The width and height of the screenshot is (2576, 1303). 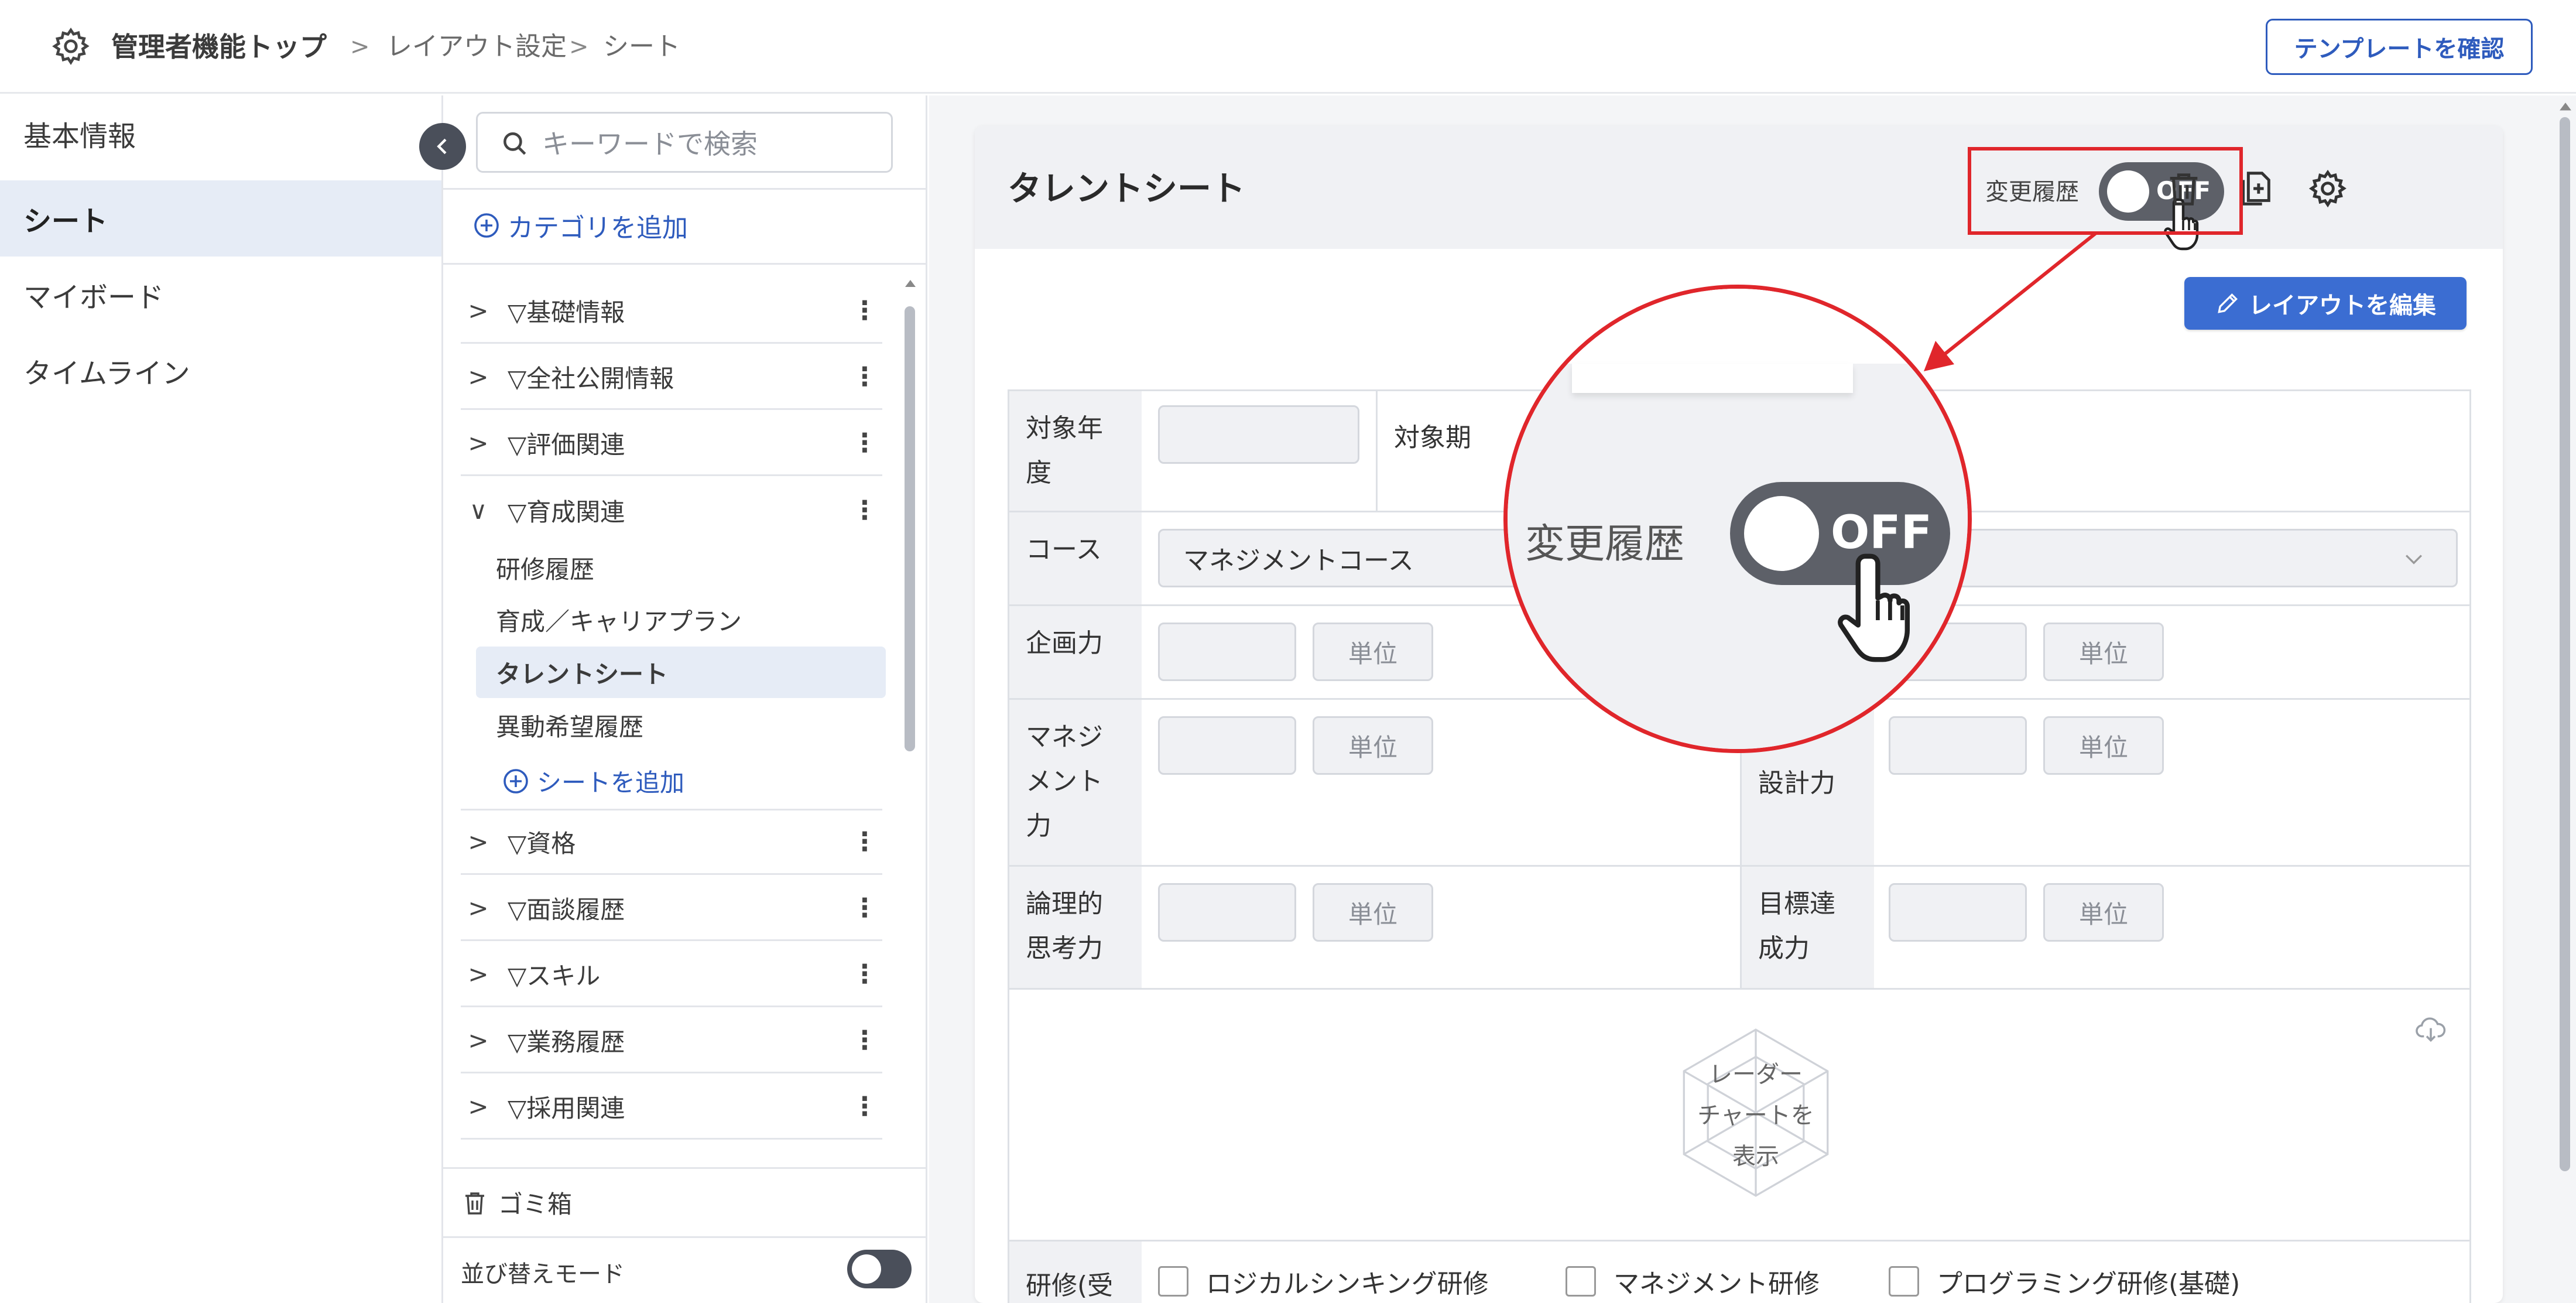 I want to click on tree-sheet-item-active: タレントシート, so click(x=681, y=672).